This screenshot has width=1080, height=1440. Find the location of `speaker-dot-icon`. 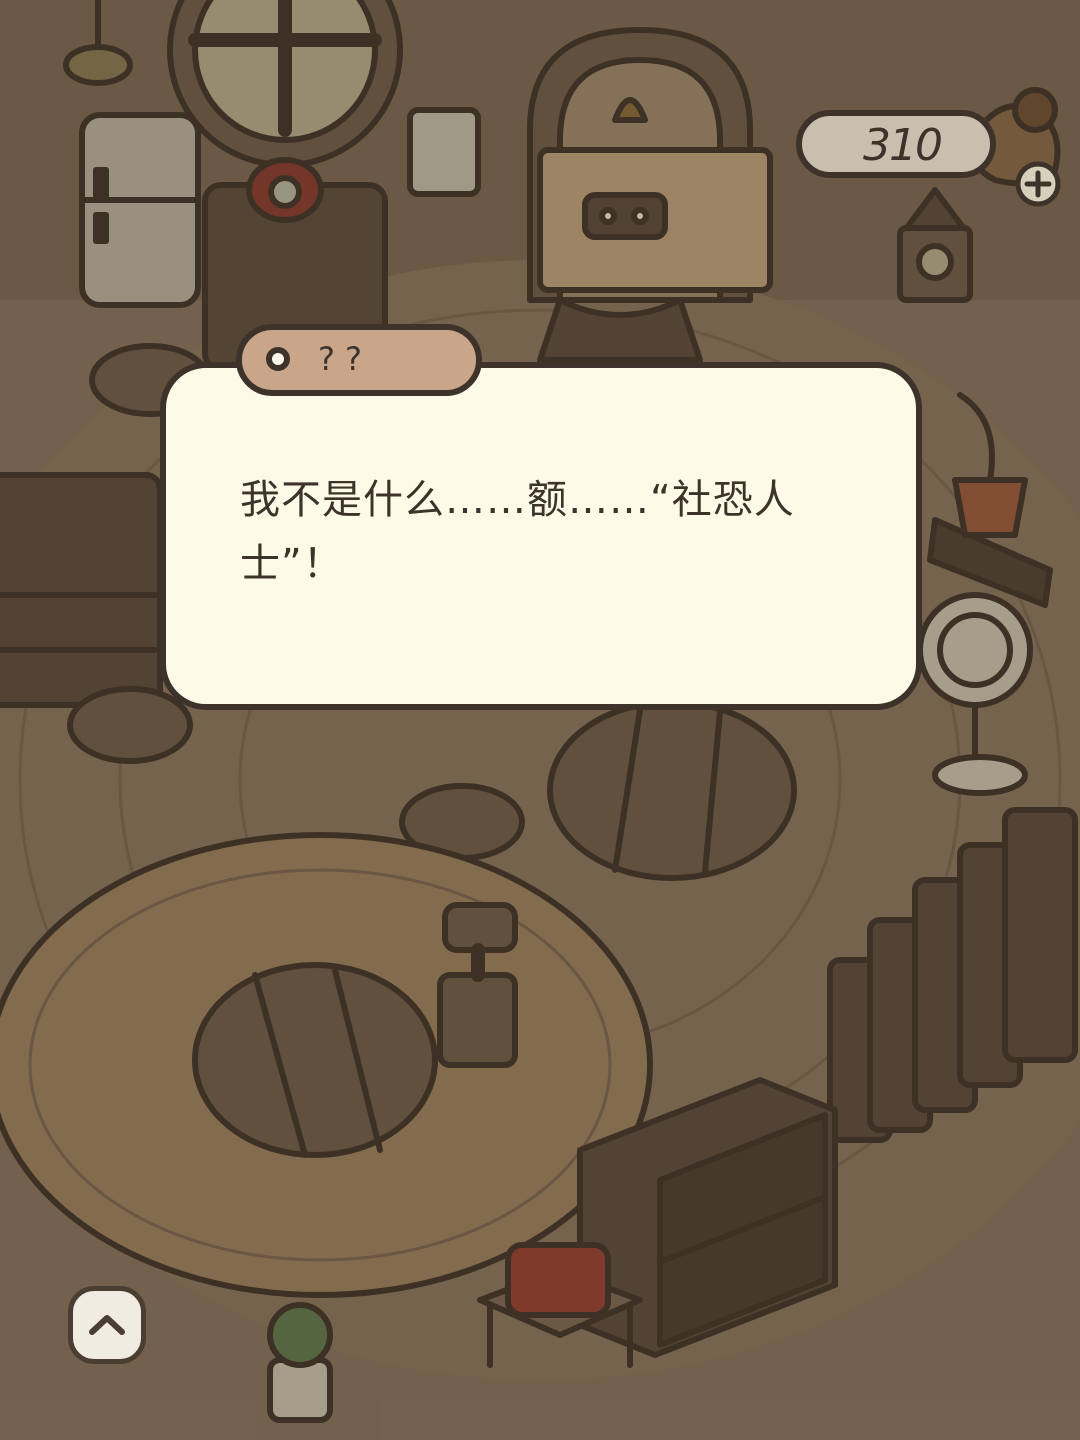

speaker-dot-icon is located at coordinates (278, 359).